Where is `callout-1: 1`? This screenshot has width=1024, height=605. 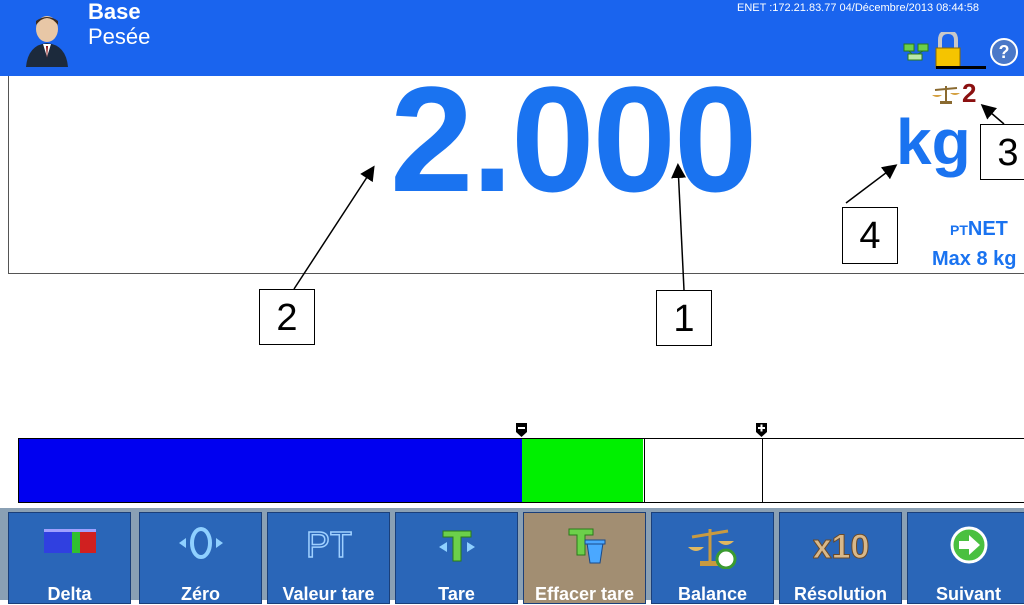
callout-1: 1 is located at coordinates (684, 318).